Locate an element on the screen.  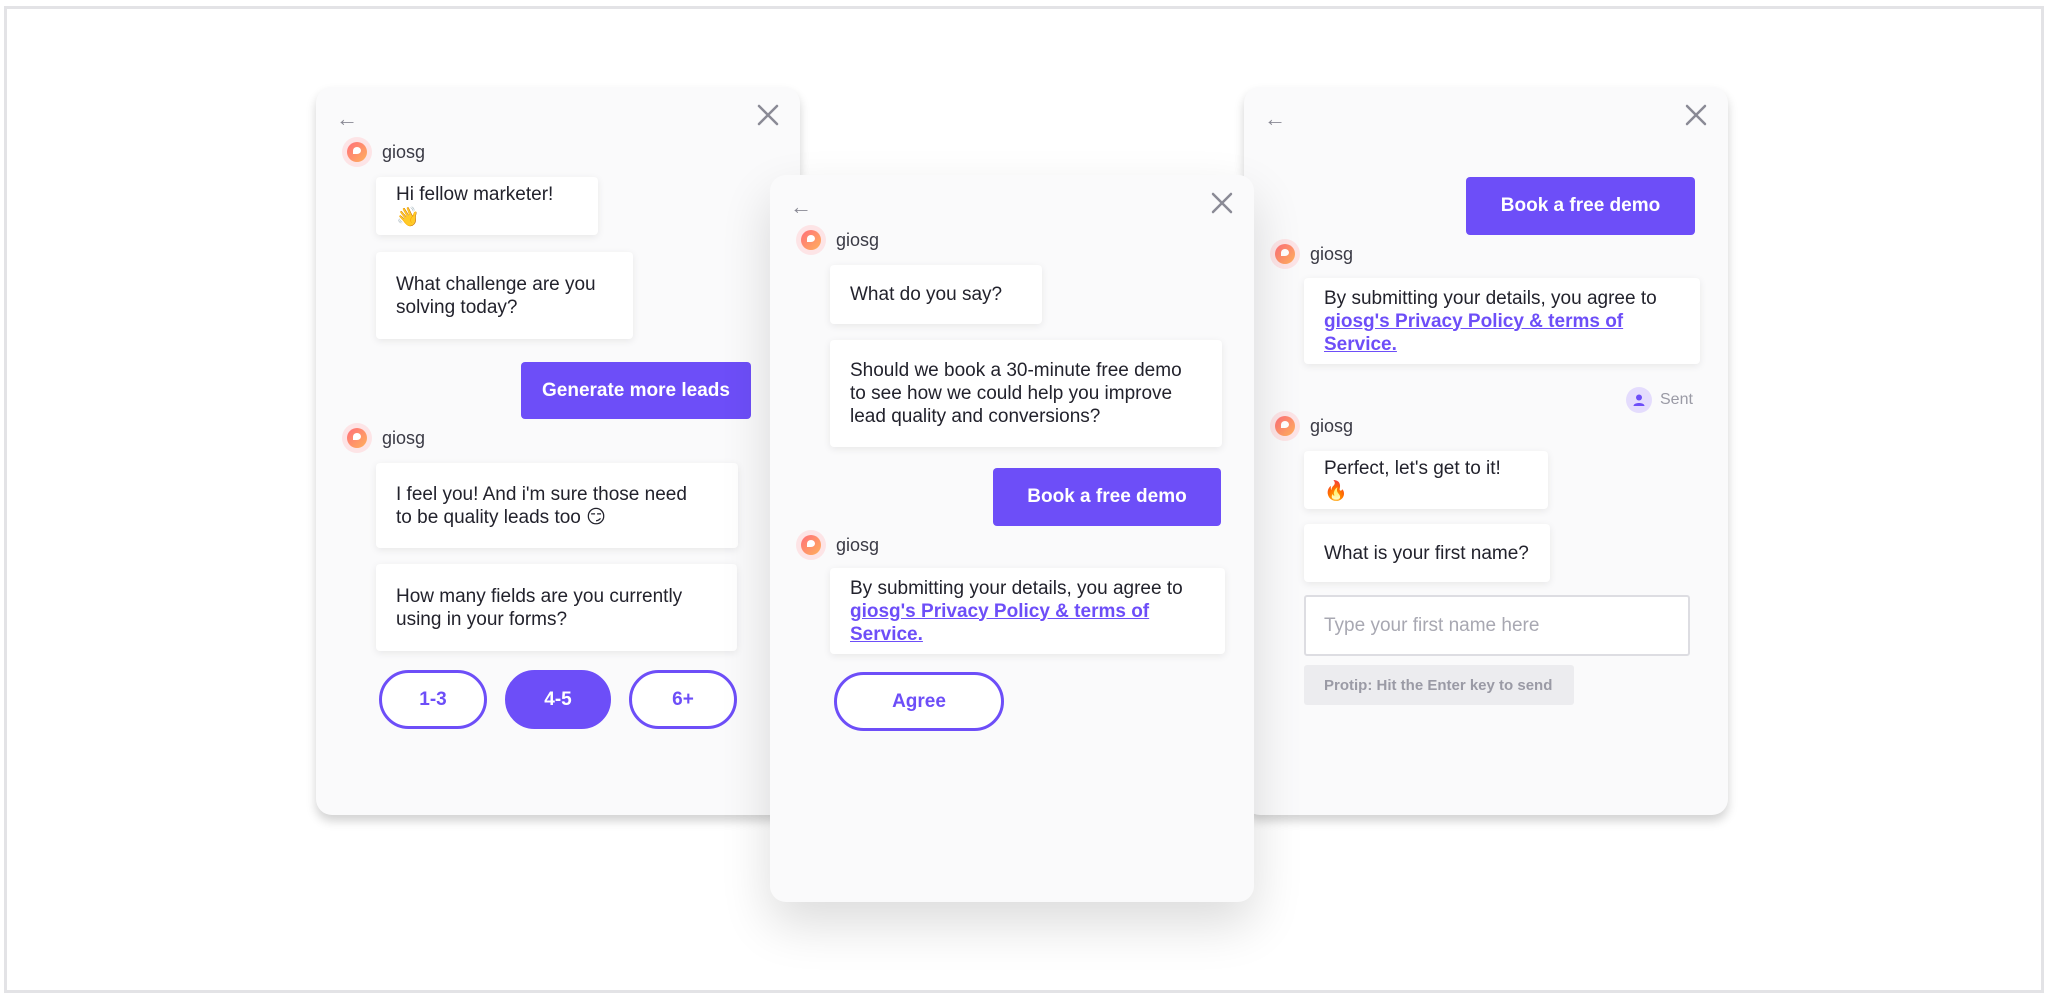
bot-message: What do you say? is located at coordinates (936, 294).